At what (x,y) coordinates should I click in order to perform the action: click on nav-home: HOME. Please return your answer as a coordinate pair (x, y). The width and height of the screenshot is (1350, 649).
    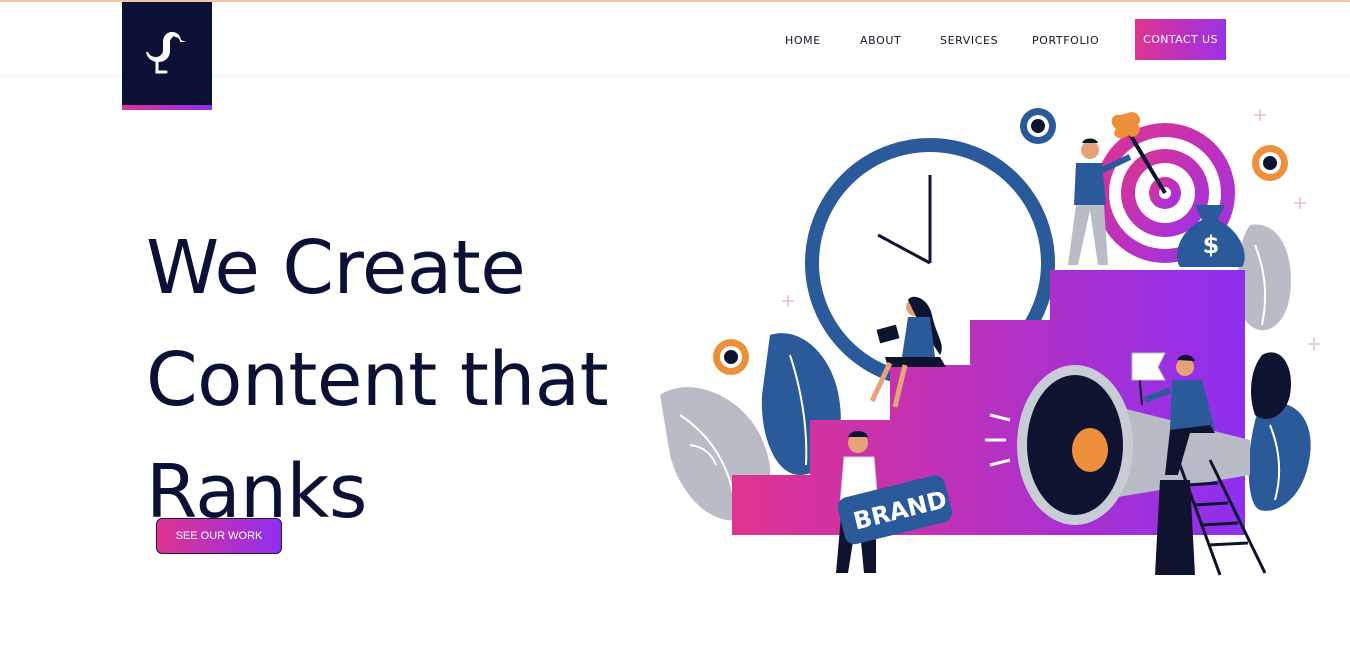
    Looking at the image, I should click on (803, 40).